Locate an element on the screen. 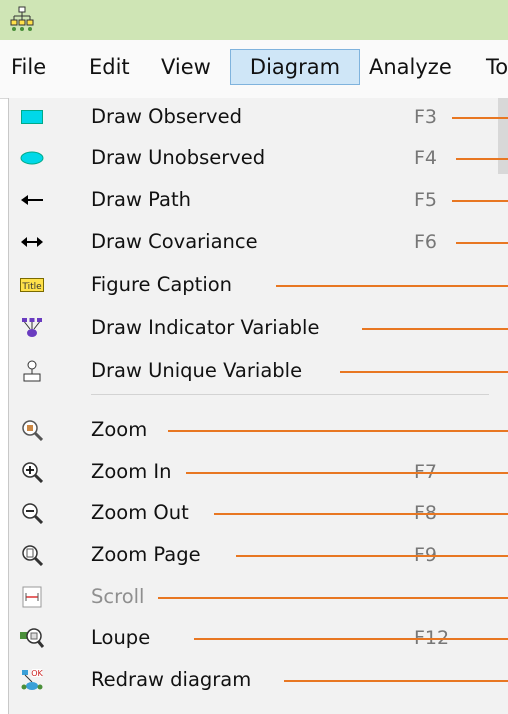  menu-item-label: Scroll is located at coordinates (118, 596).